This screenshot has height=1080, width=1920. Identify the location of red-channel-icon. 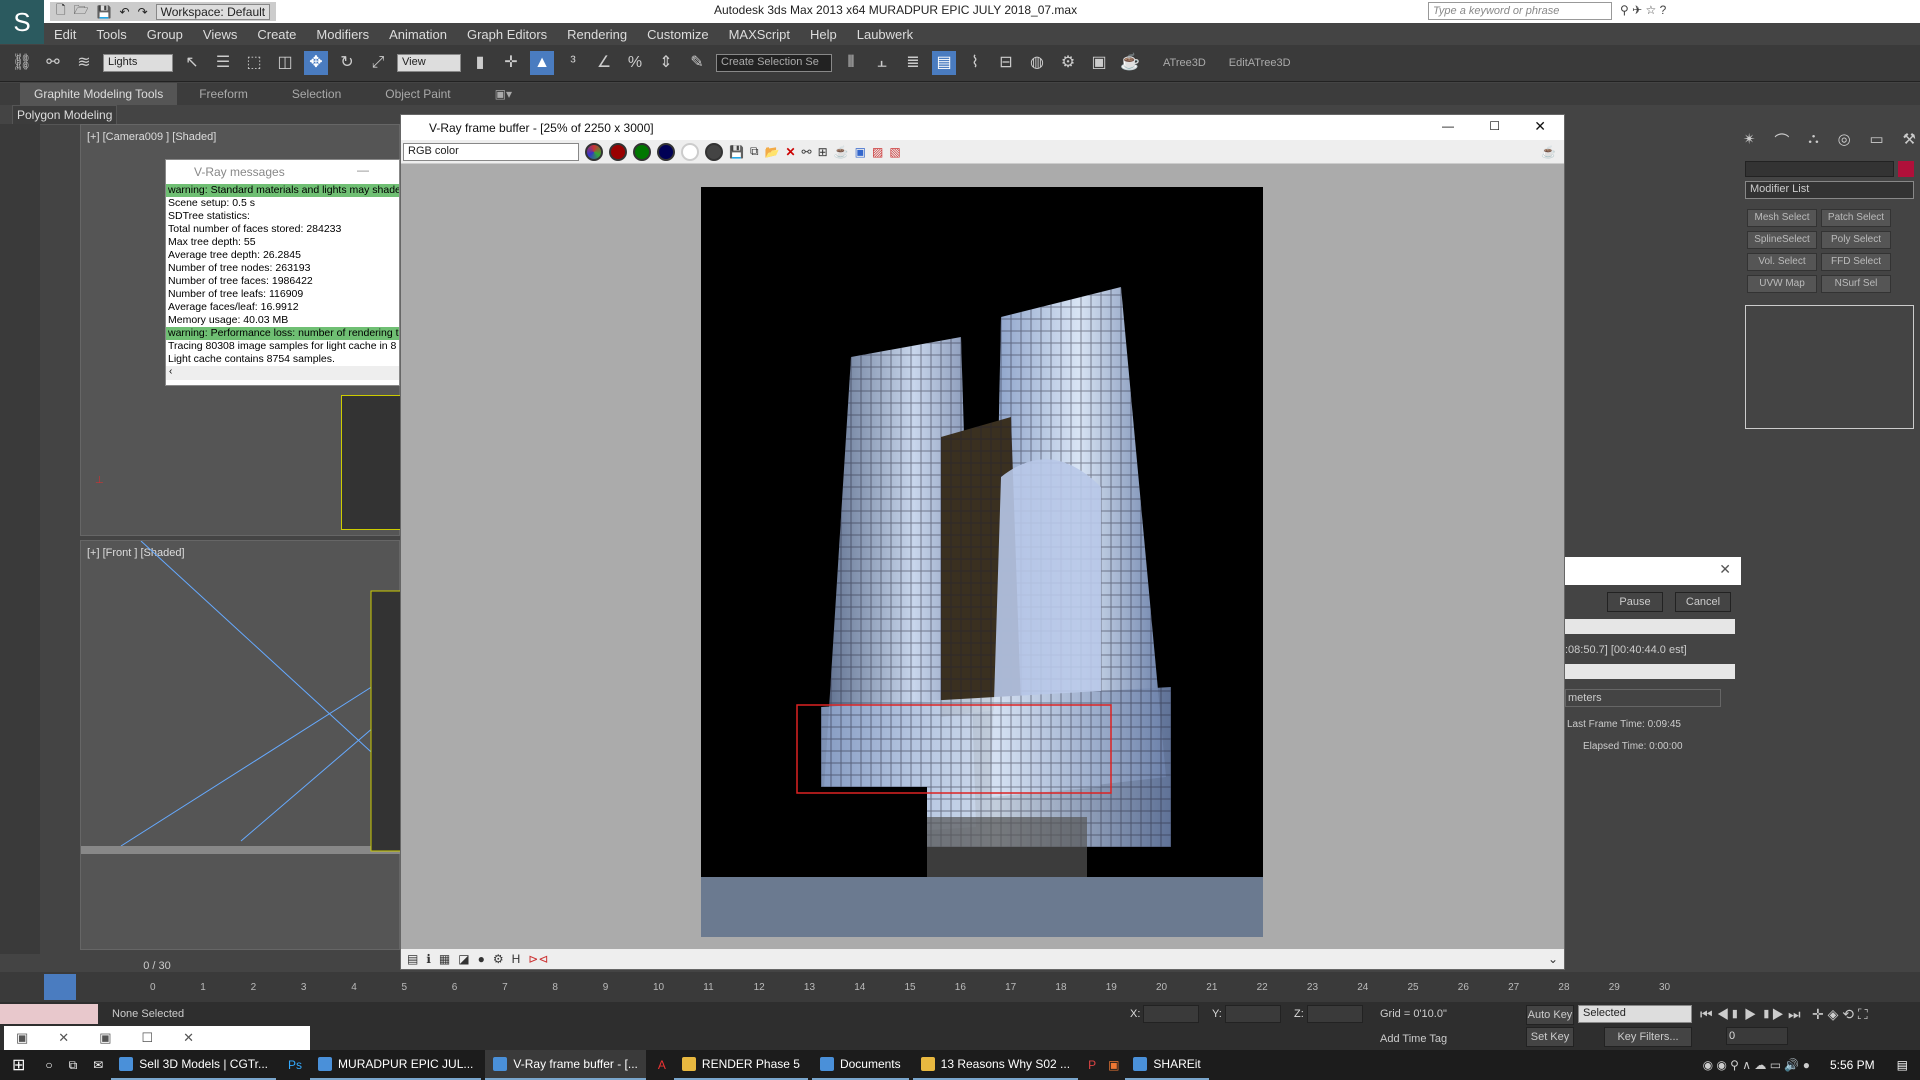
(618, 151).